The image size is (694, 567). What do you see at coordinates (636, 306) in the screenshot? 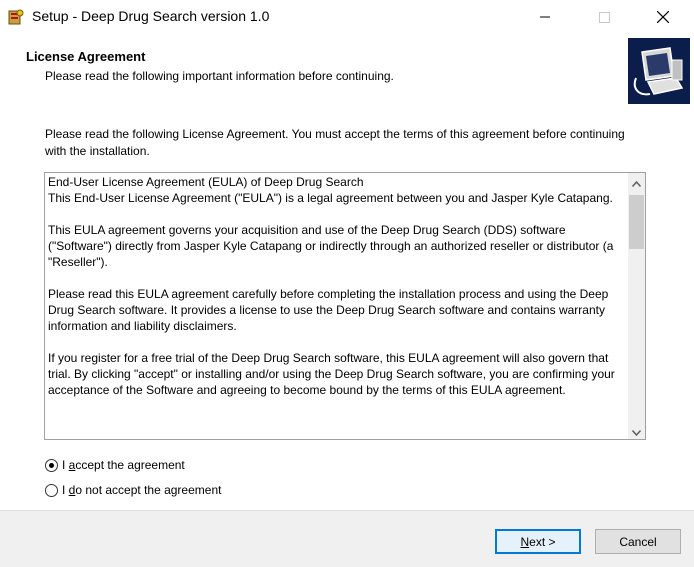
I see `license-scrollbar` at bounding box center [636, 306].